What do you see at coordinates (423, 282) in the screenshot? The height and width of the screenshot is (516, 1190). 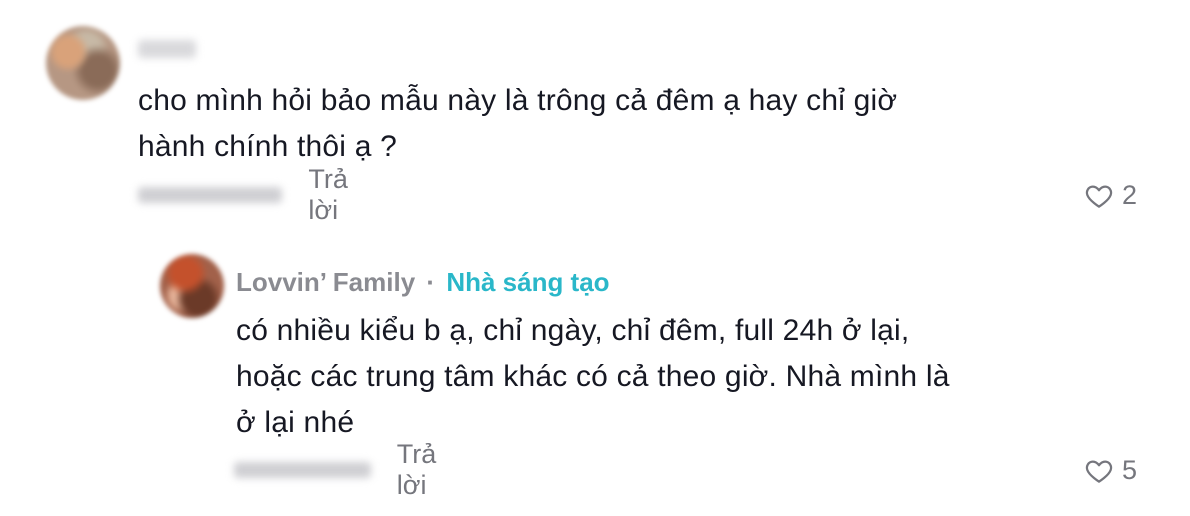 I see `reply-author-row: Lovvin’ Family · Nhà sáng tạo` at bounding box center [423, 282].